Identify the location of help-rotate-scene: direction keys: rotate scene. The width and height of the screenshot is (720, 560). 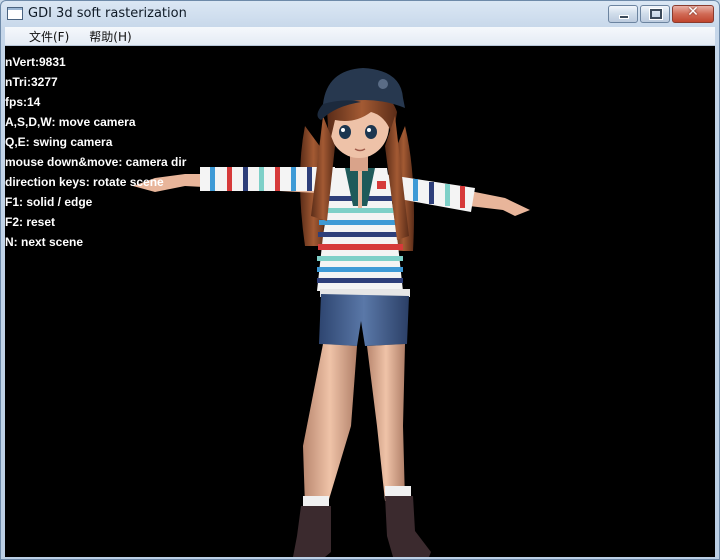
(84, 182).